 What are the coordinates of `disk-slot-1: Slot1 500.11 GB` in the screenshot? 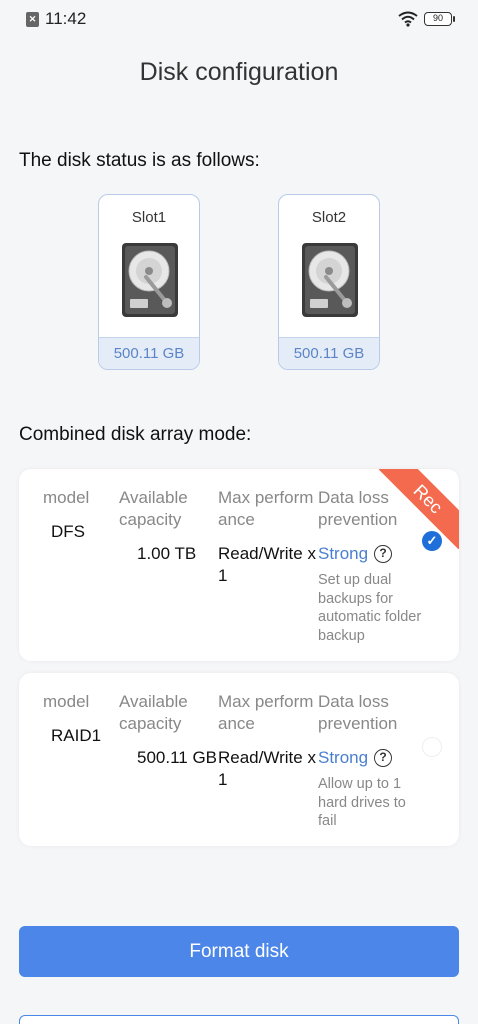 It's located at (149, 282).